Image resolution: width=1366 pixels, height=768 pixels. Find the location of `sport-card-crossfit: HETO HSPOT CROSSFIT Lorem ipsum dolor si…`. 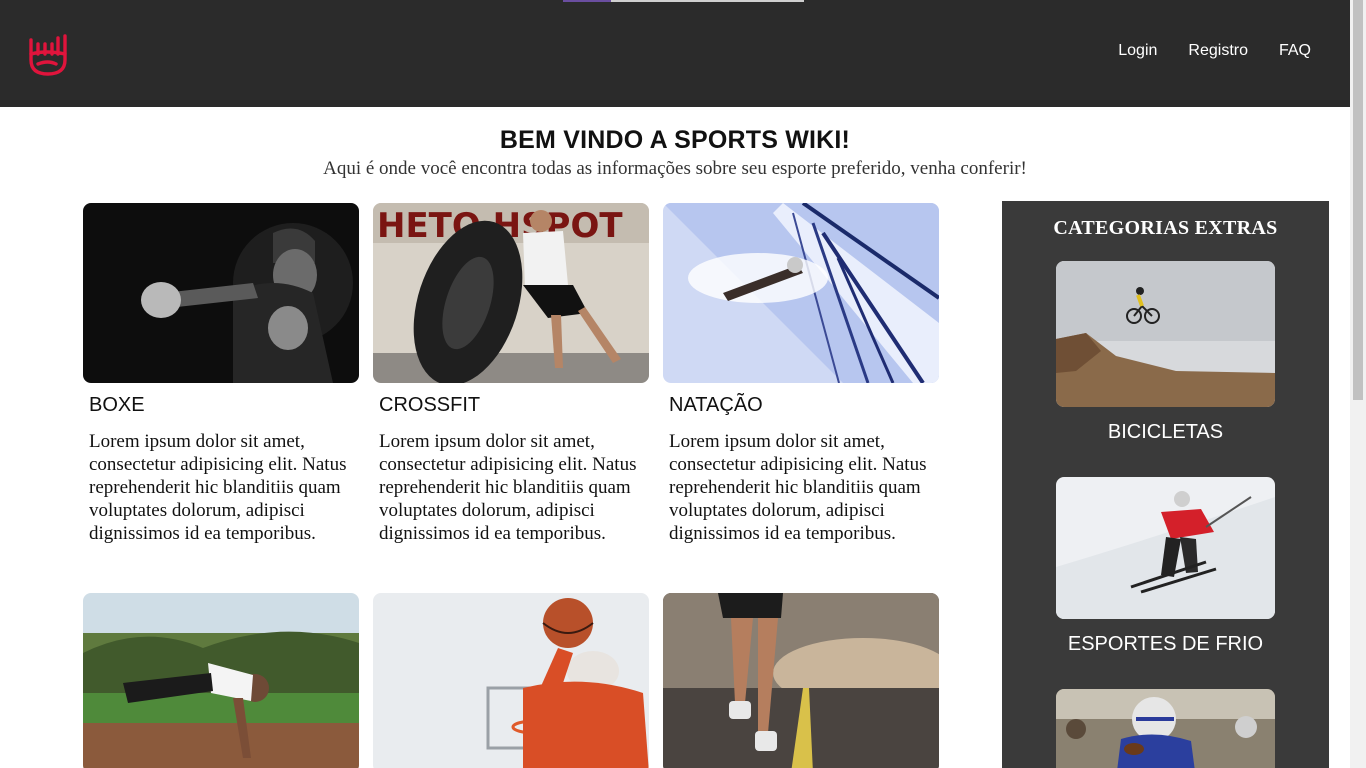

sport-card-crossfit: HETO HSPOT CROSSFIT Lorem ipsum dolor si… is located at coordinates (511, 374).